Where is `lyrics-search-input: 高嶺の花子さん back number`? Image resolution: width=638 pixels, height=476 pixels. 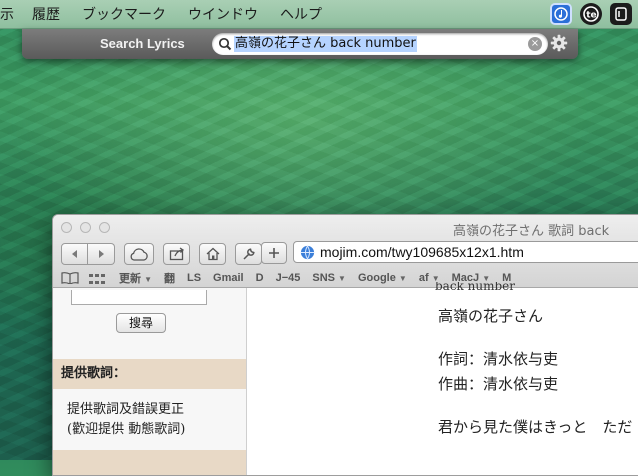
lyrics-search-input: 高嶺の花子さん back number is located at coordinates (325, 44).